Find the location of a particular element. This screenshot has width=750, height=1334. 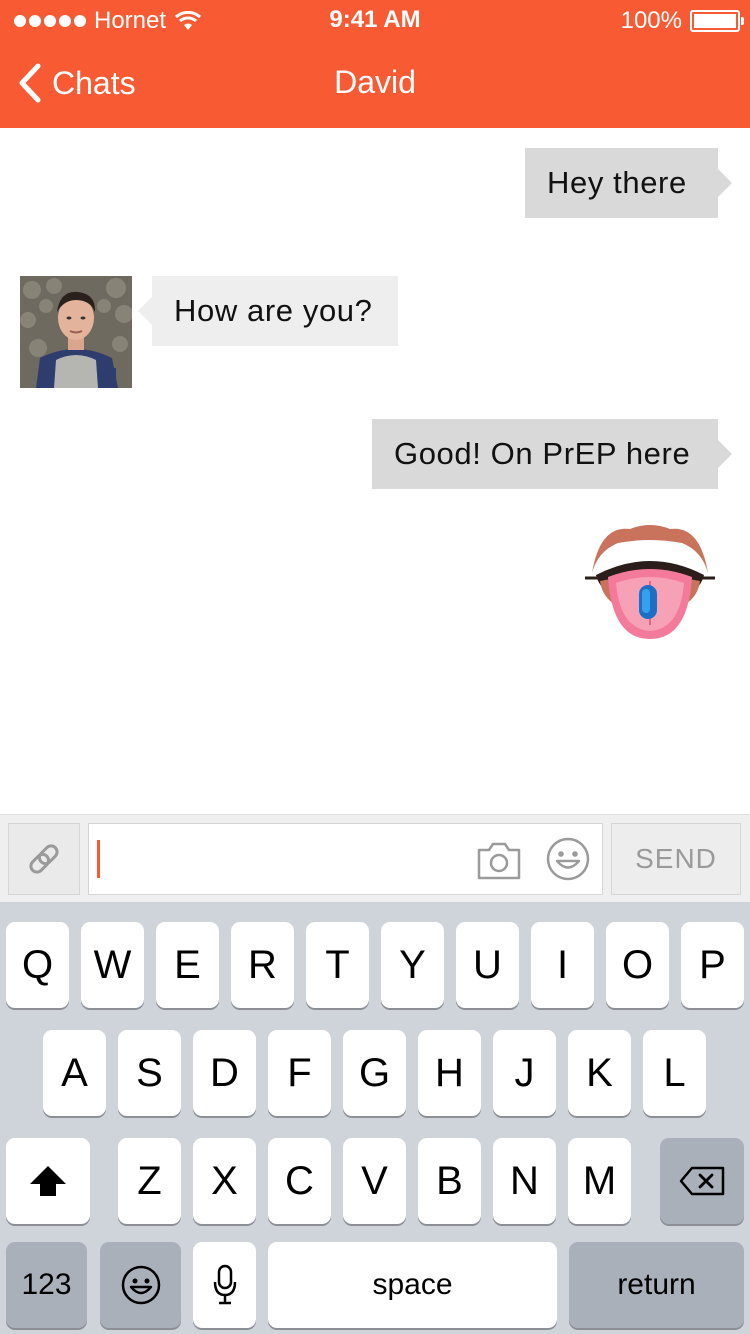

emoji-keyboard-icon is located at coordinates (140, 1285).